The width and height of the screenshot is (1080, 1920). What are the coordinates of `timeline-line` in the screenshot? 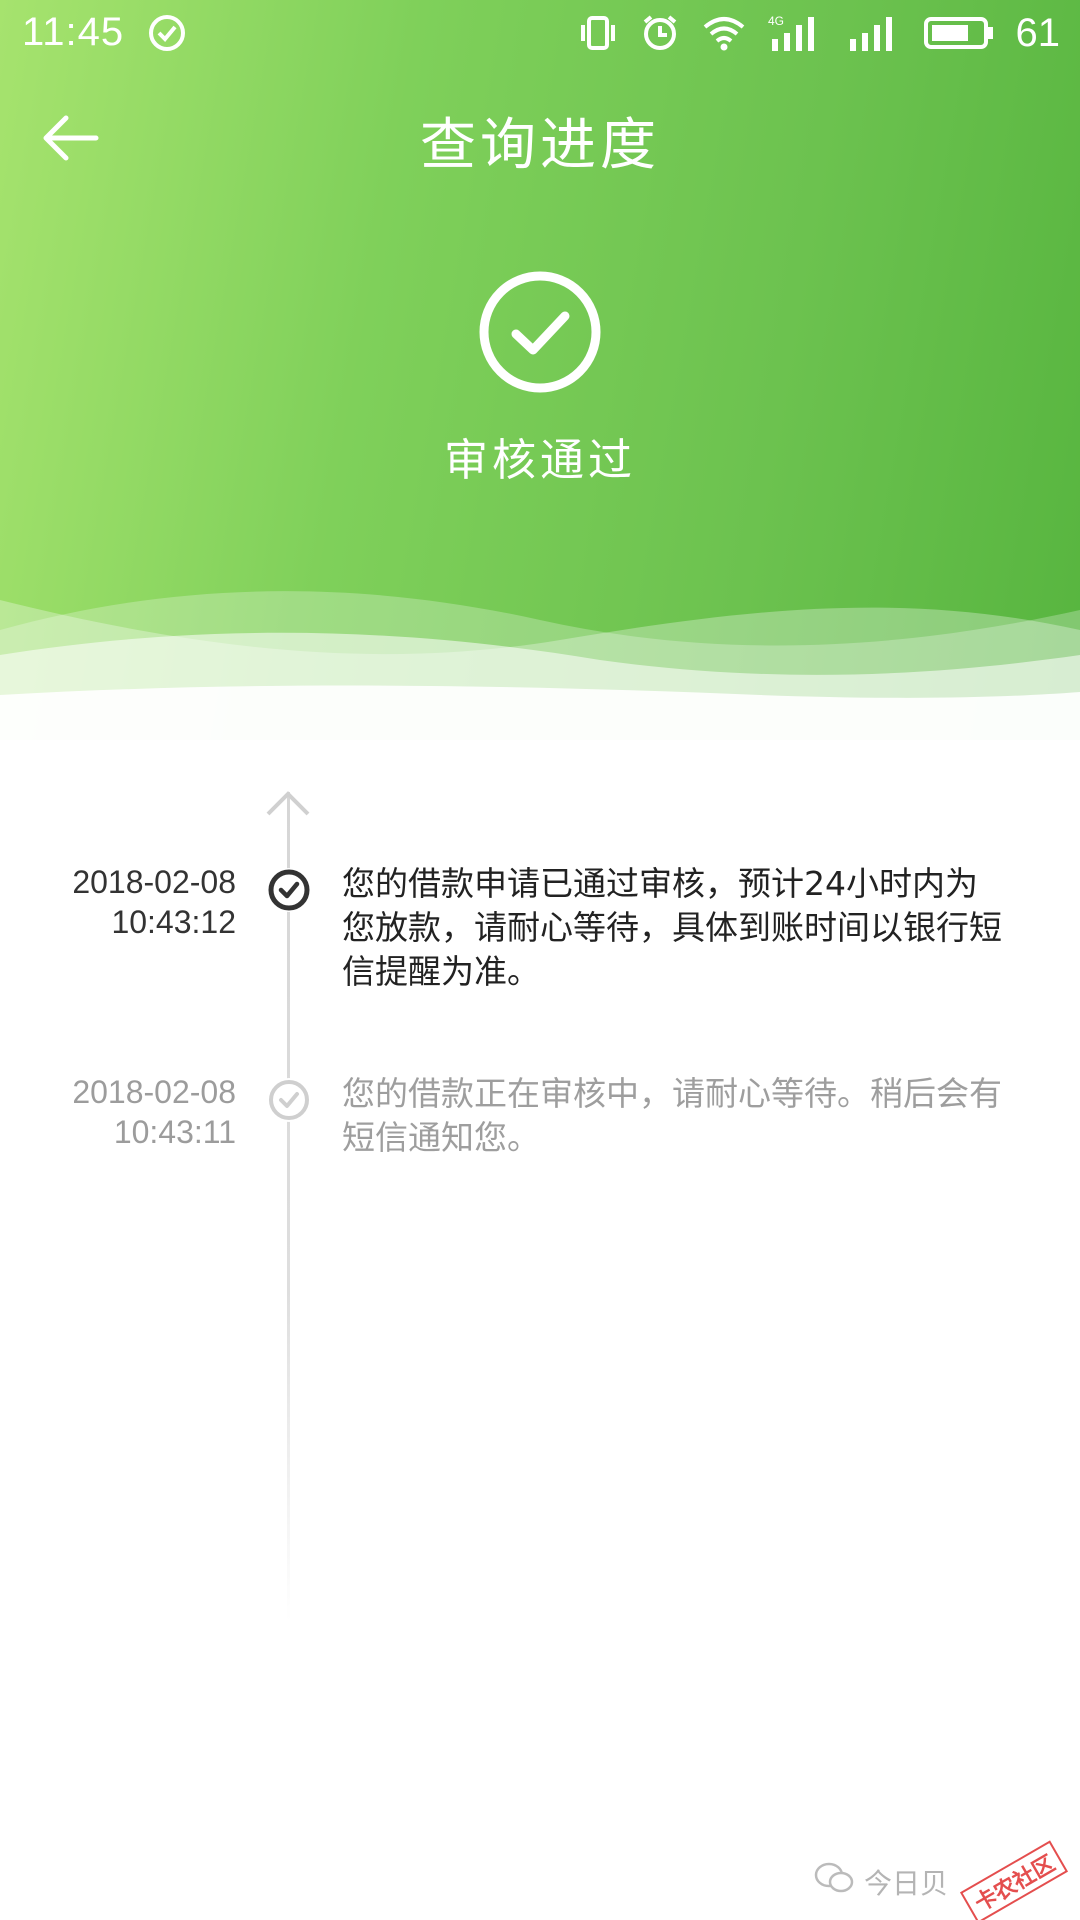 It's located at (288, 1207).